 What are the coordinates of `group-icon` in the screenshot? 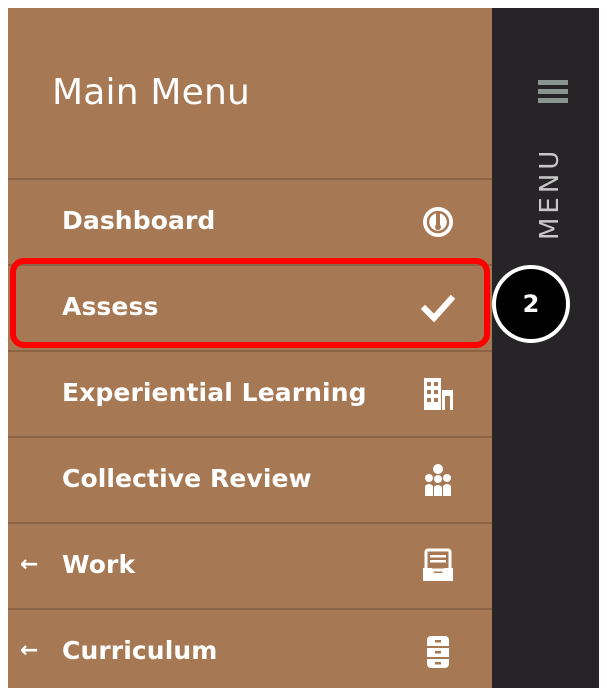 It's located at (438, 480).